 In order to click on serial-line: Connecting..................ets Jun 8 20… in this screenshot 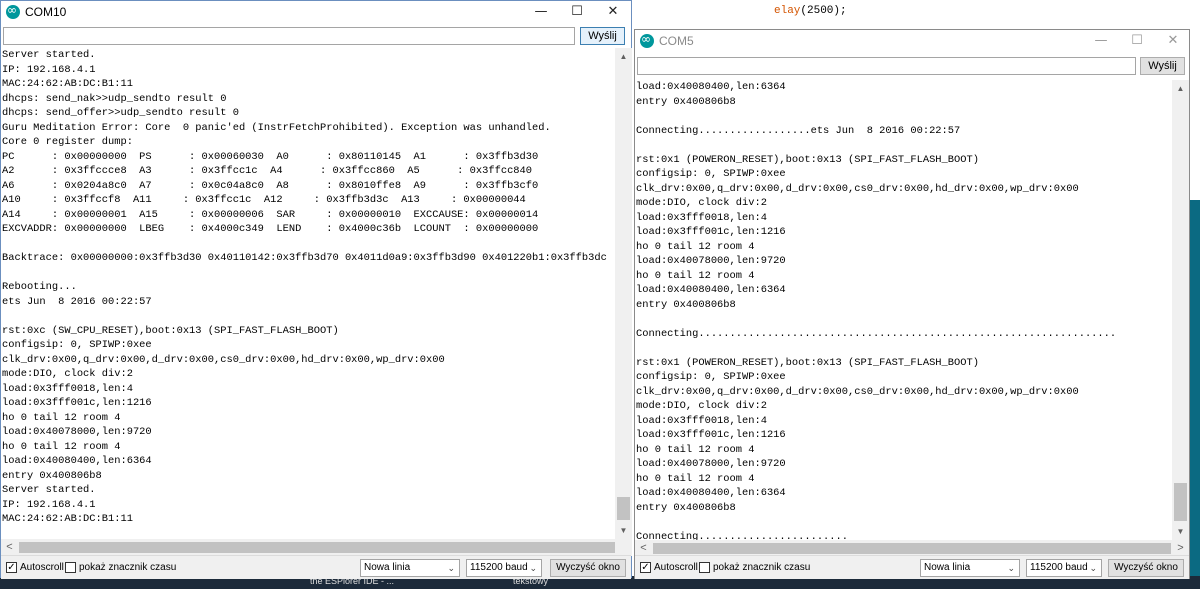, I will do `click(798, 130)`.